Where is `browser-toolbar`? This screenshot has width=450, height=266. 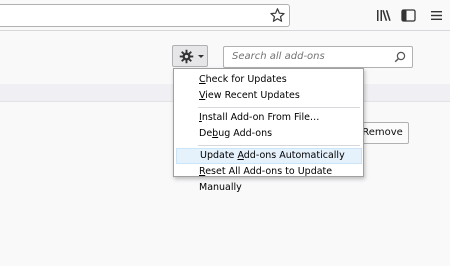
browser-toolbar is located at coordinates (225, 15).